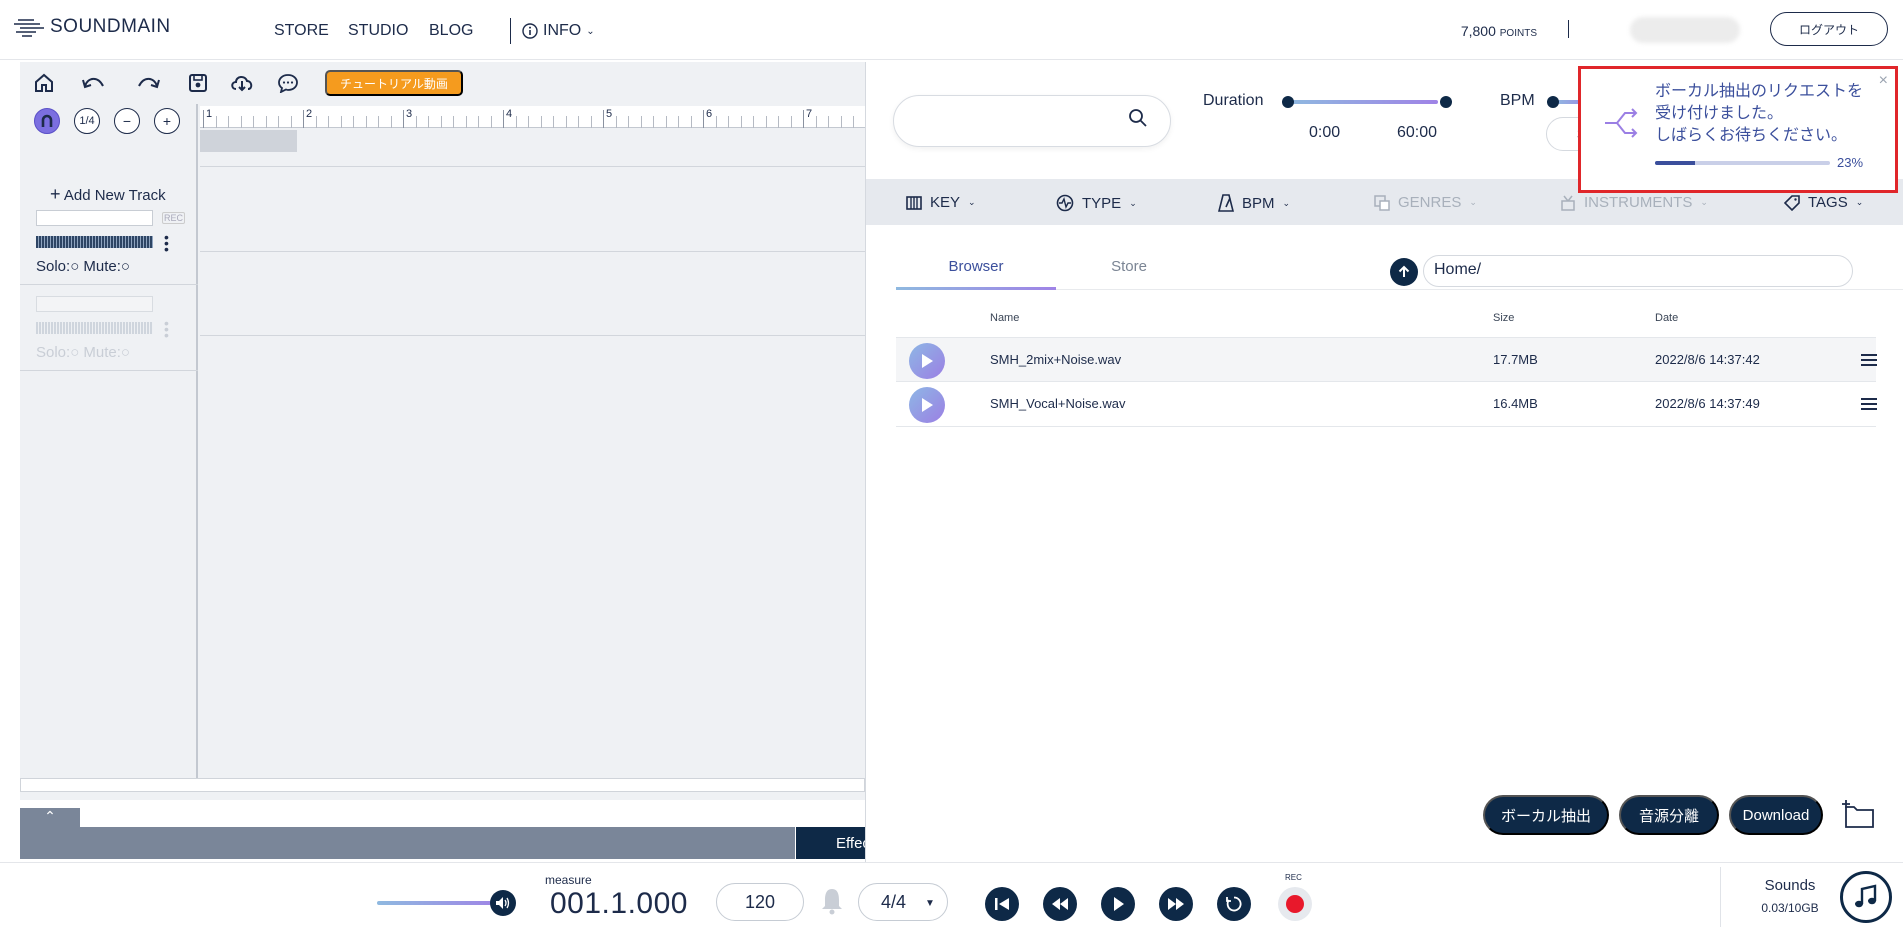  I want to click on filter-tags: TAGS ⌄, so click(1823, 202).